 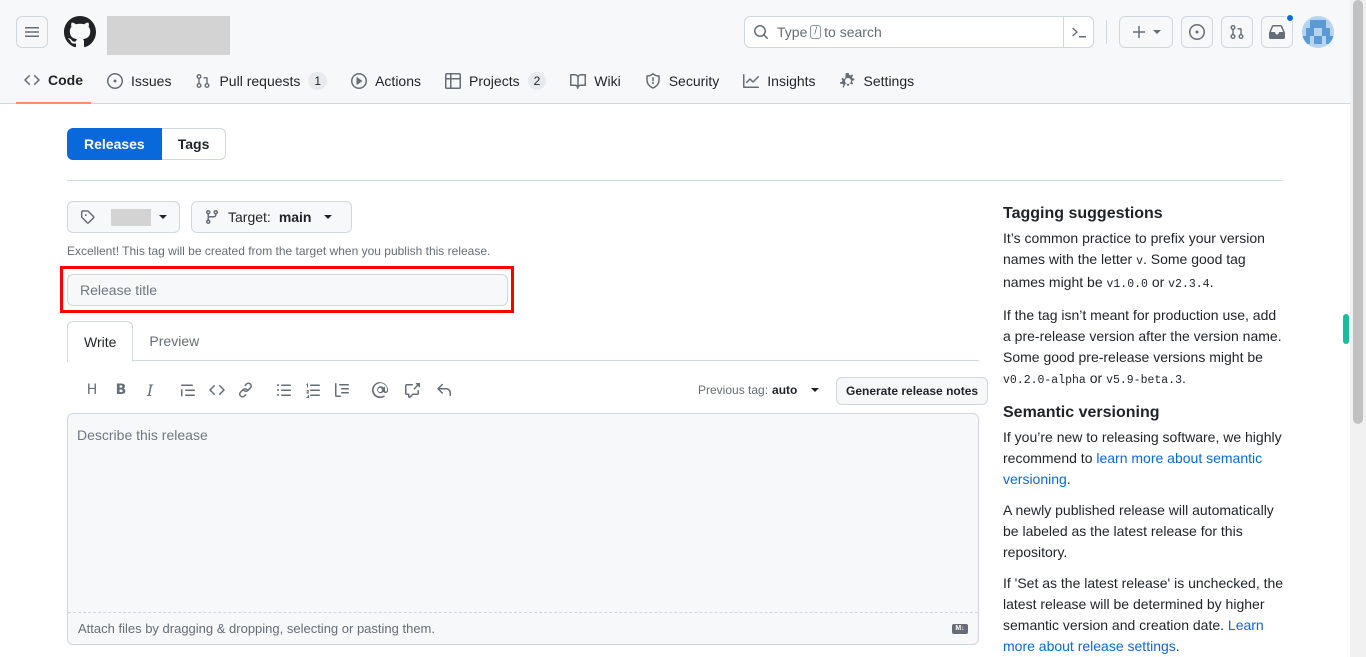 What do you see at coordinates (168, 35) in the screenshot?
I see `repo-name-redacted` at bounding box center [168, 35].